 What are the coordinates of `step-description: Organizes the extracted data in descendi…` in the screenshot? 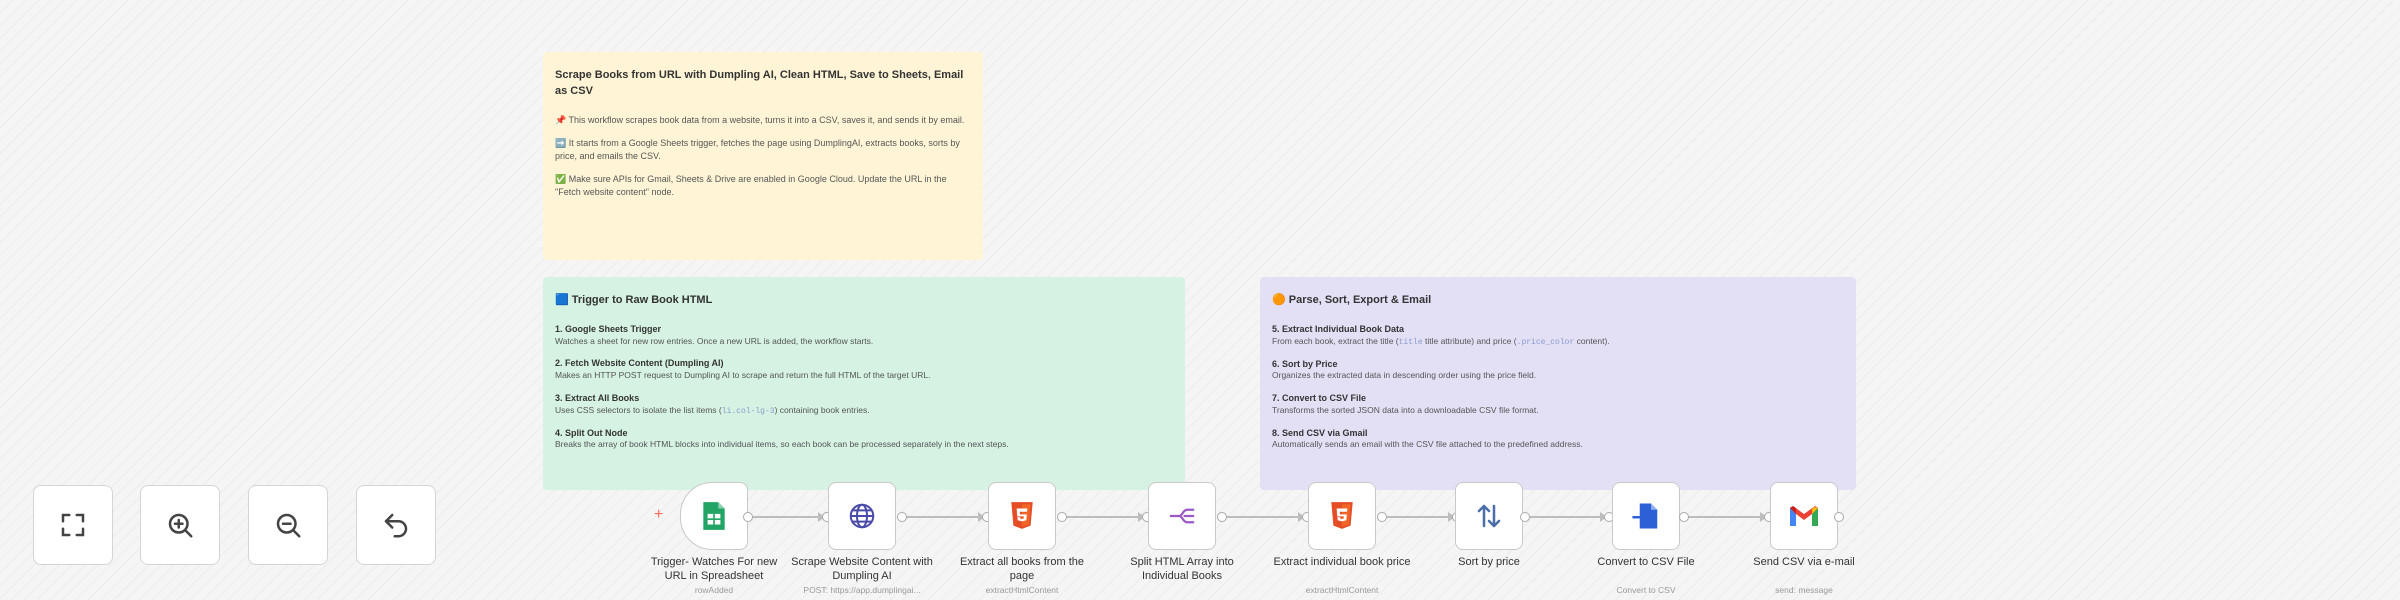 It's located at (1404, 375).